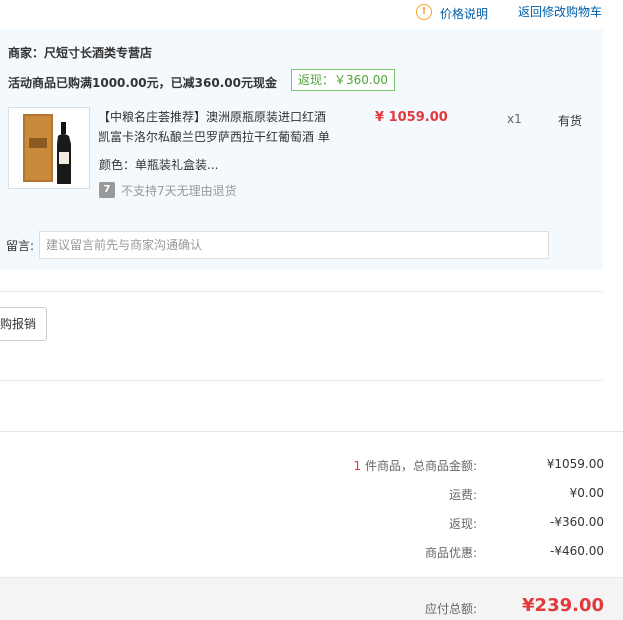 This screenshot has height=620, width=623. I want to click on no-return-icon: 7, so click(107, 190).